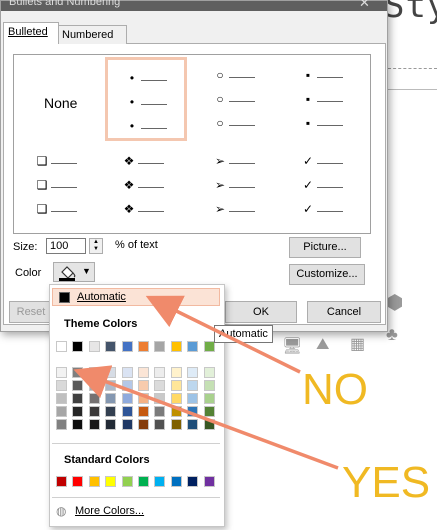  I want to click on no-arrow, so click(223, 334).